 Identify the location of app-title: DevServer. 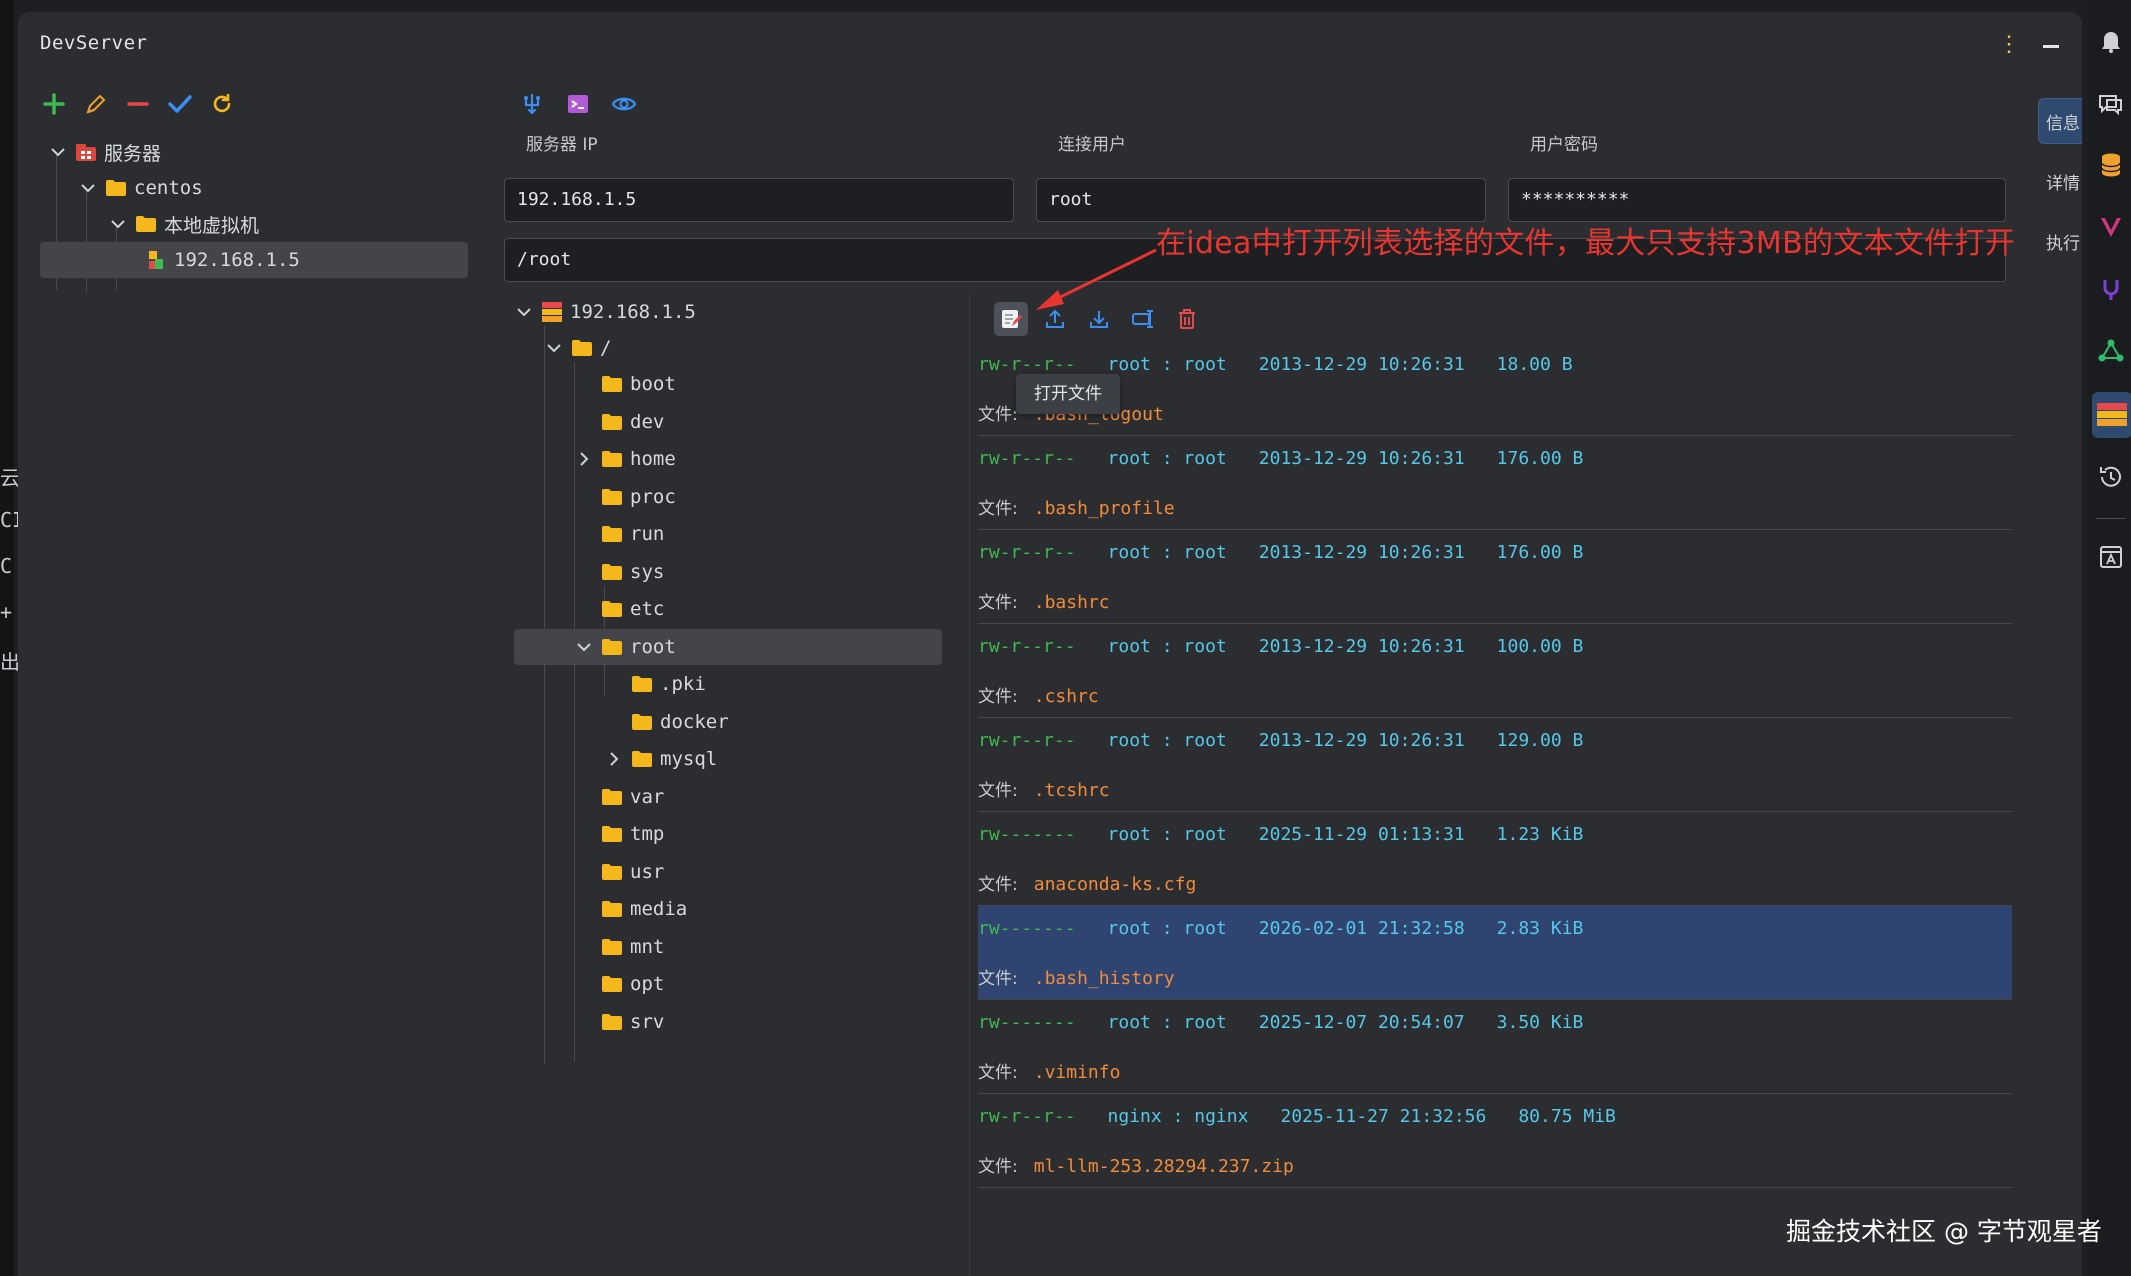
(94, 43).